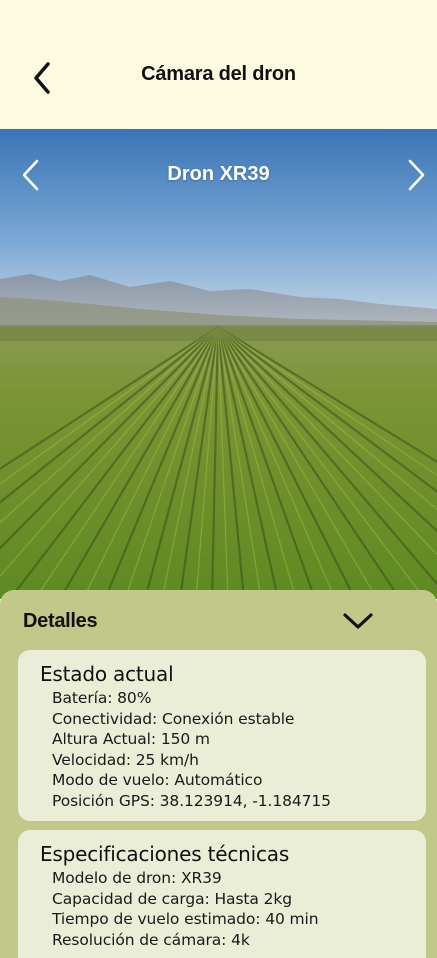  Describe the element at coordinates (107, 674) in the screenshot. I see `status-heading: Estado actual` at that location.